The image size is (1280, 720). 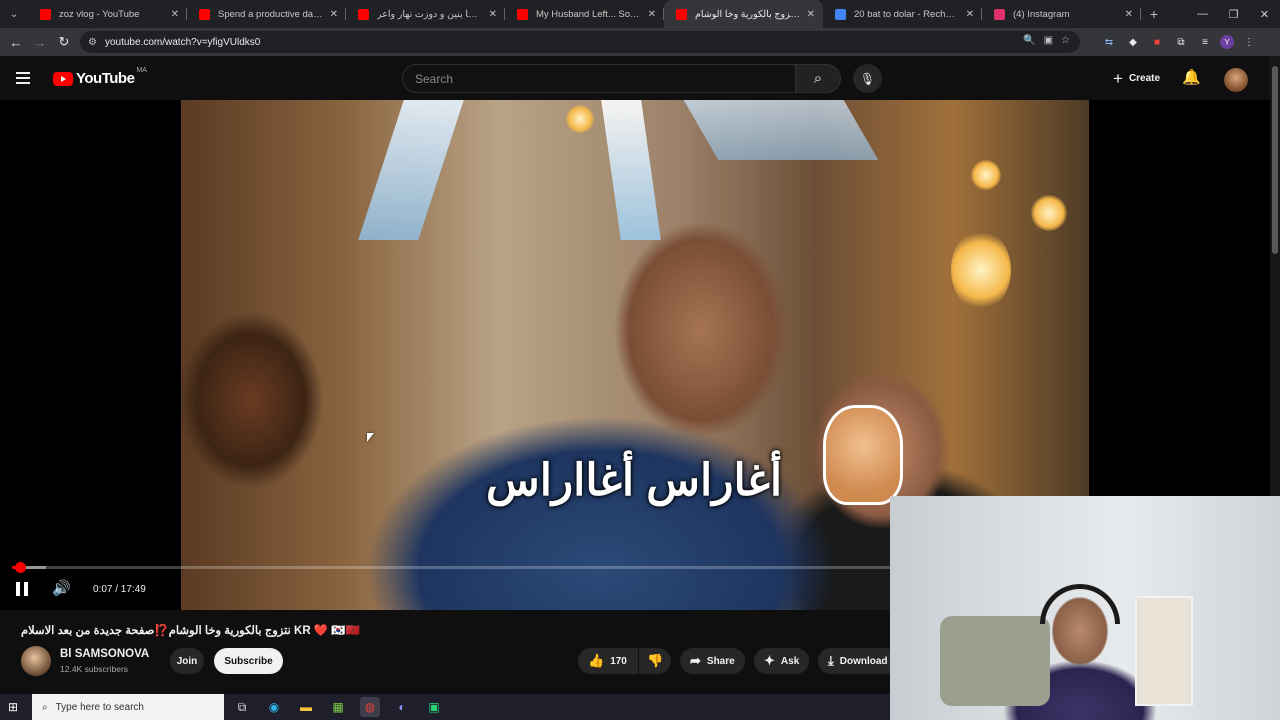 What do you see at coordinates (92, 42) in the screenshot?
I see `site-info-icon: ⚙` at bounding box center [92, 42].